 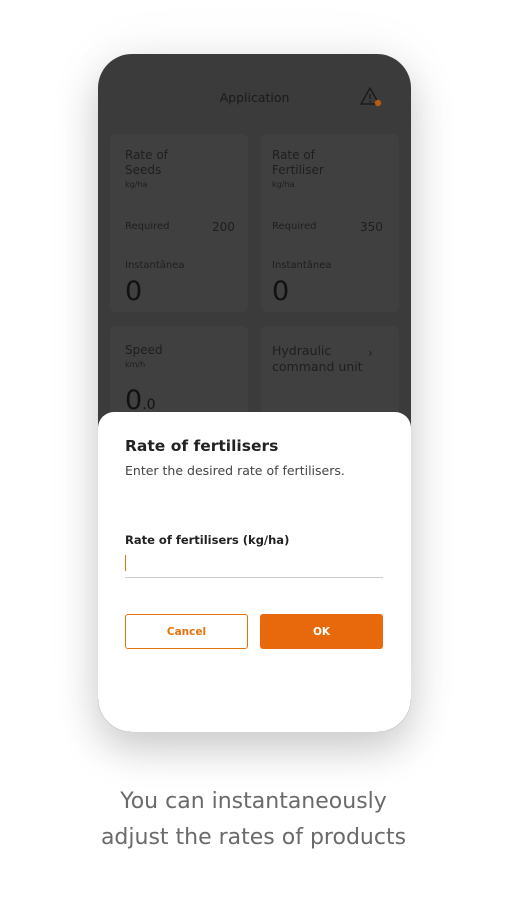 I want to click on card-speed-title: Speed, so click(x=144, y=350).